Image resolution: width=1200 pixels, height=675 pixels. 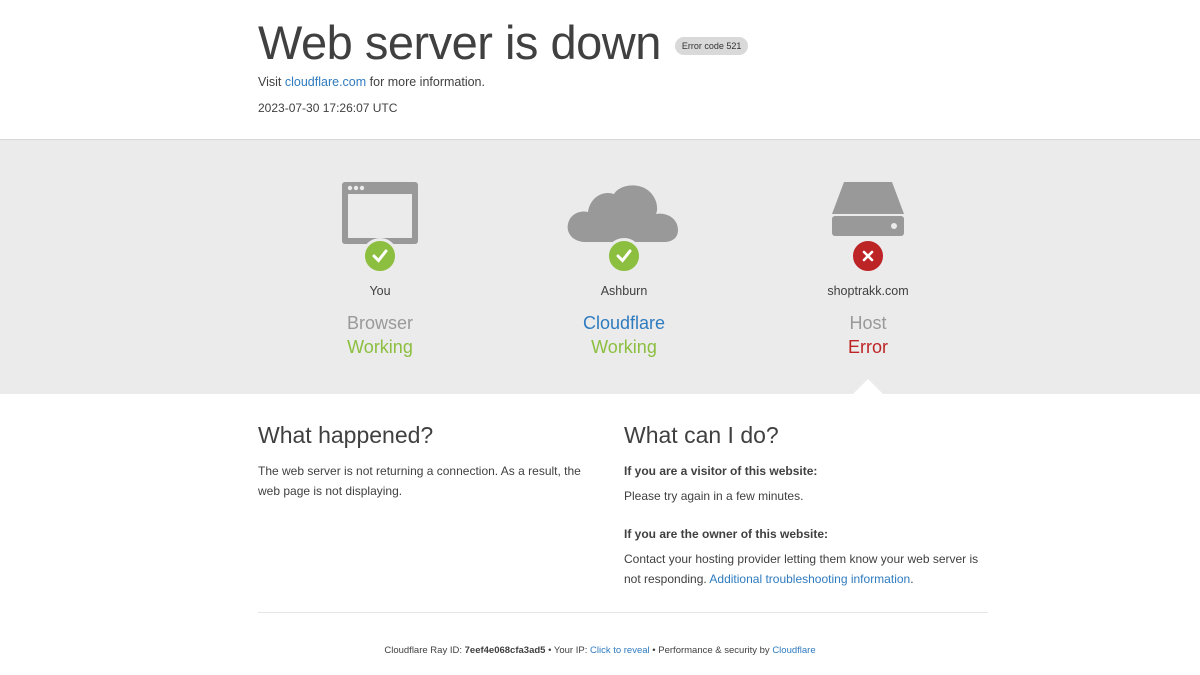 What do you see at coordinates (328, 108) in the screenshot?
I see `timestamp: 2023-07-30 17:26:07 UTC` at bounding box center [328, 108].